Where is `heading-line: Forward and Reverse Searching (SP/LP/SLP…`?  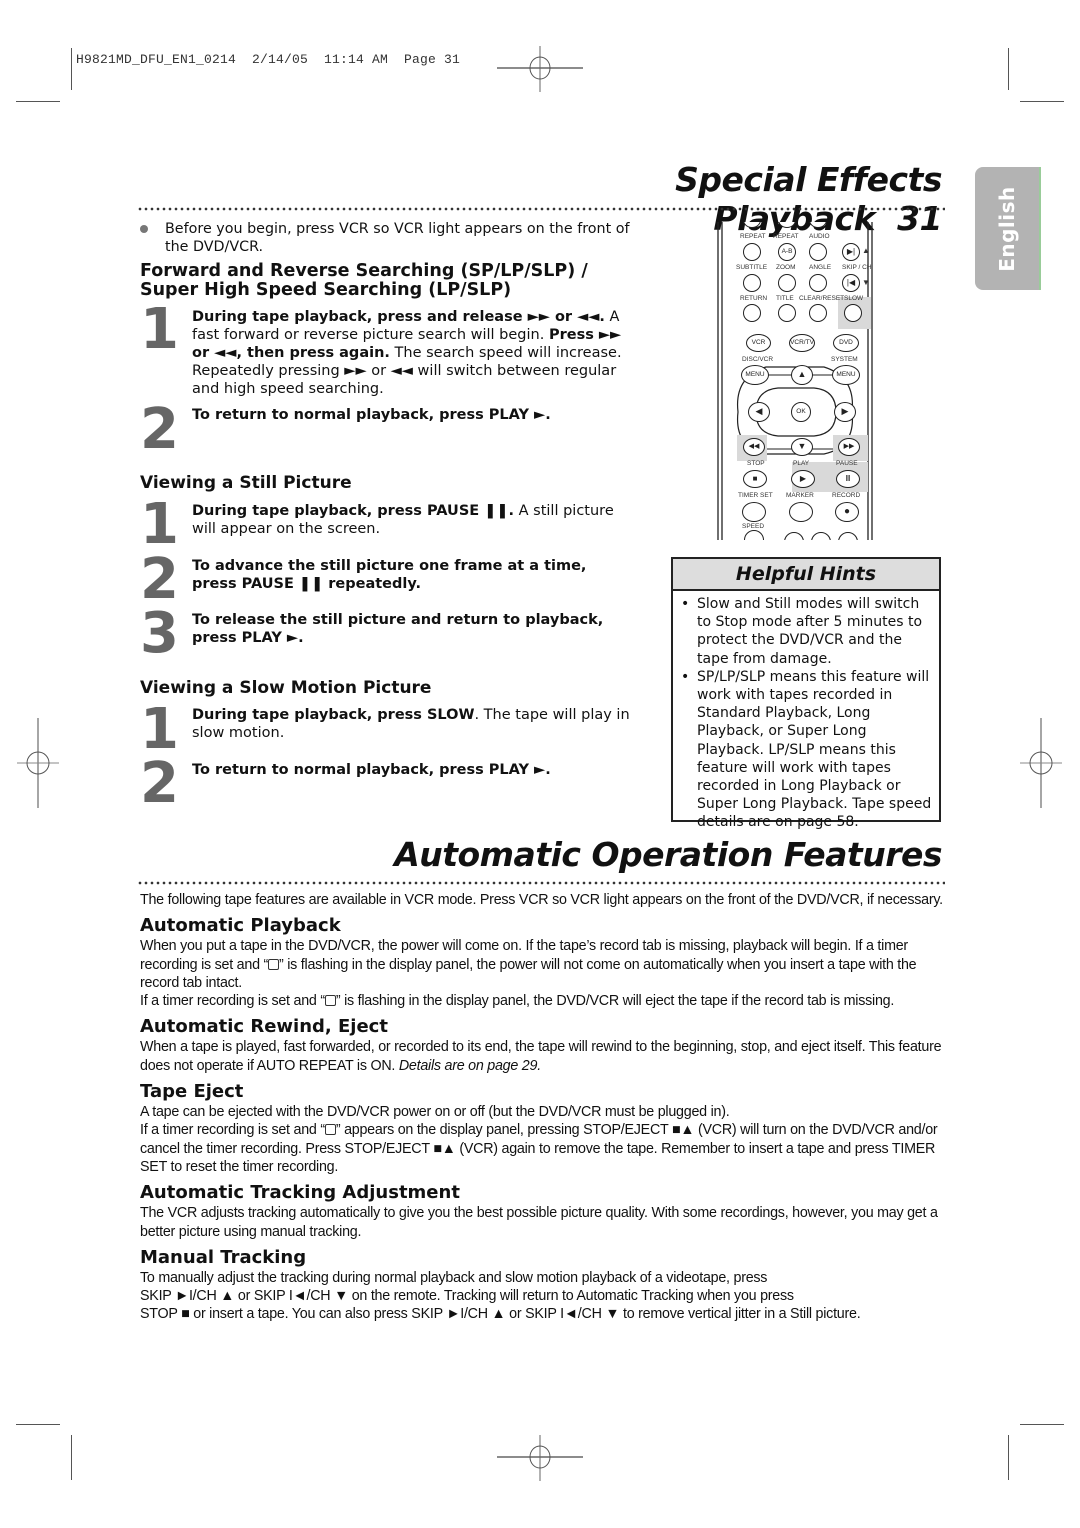 heading-line: Forward and Reverse Searching (SP/LP/SLP… is located at coordinates (364, 271).